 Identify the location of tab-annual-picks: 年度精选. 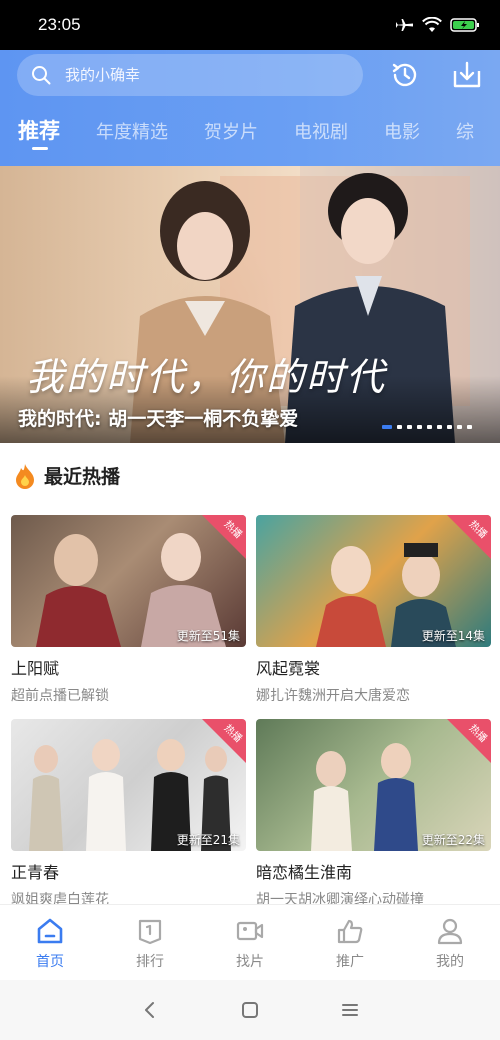
(132, 127).